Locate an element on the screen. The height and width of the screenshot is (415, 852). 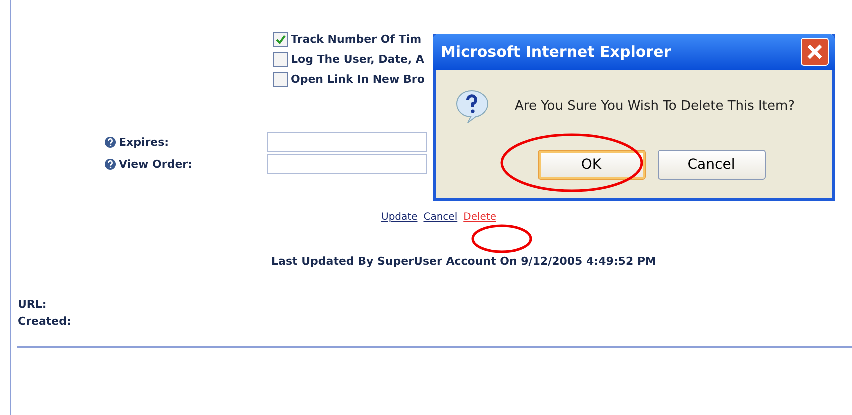
close-button is located at coordinates (815, 52).